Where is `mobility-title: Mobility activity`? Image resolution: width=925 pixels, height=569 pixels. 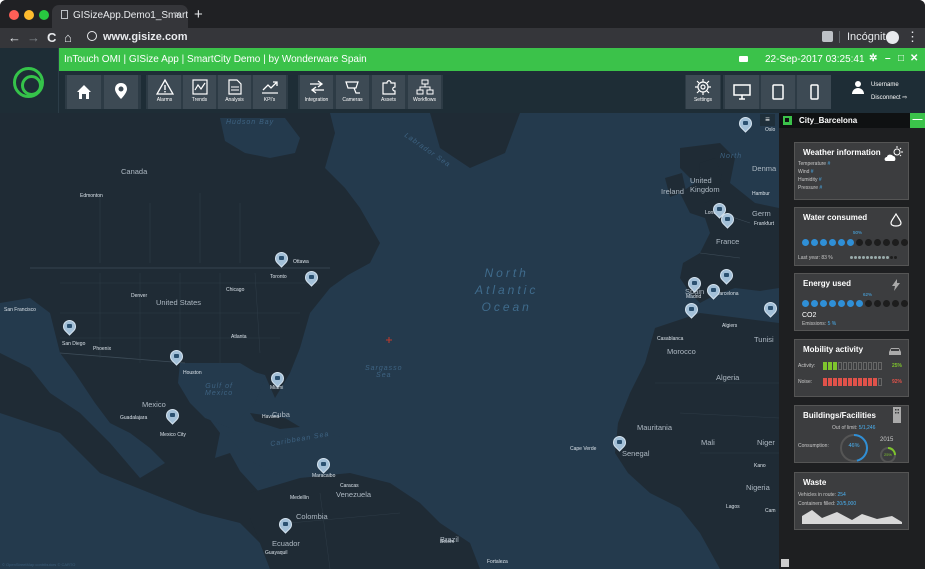
mobility-title: Mobility activity is located at coordinates (833, 349).